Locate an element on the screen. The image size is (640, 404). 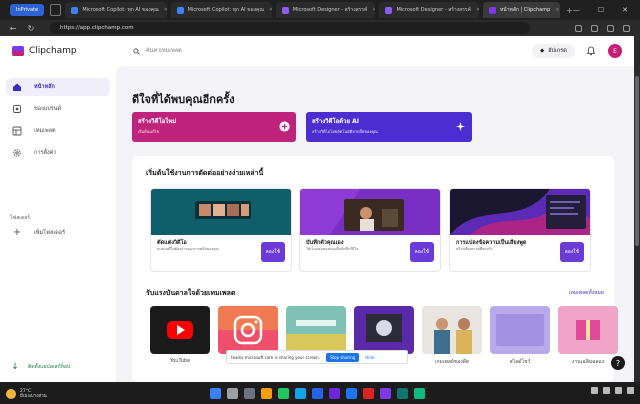
close-window-icon: ✕ is located at coordinates (625, 10).